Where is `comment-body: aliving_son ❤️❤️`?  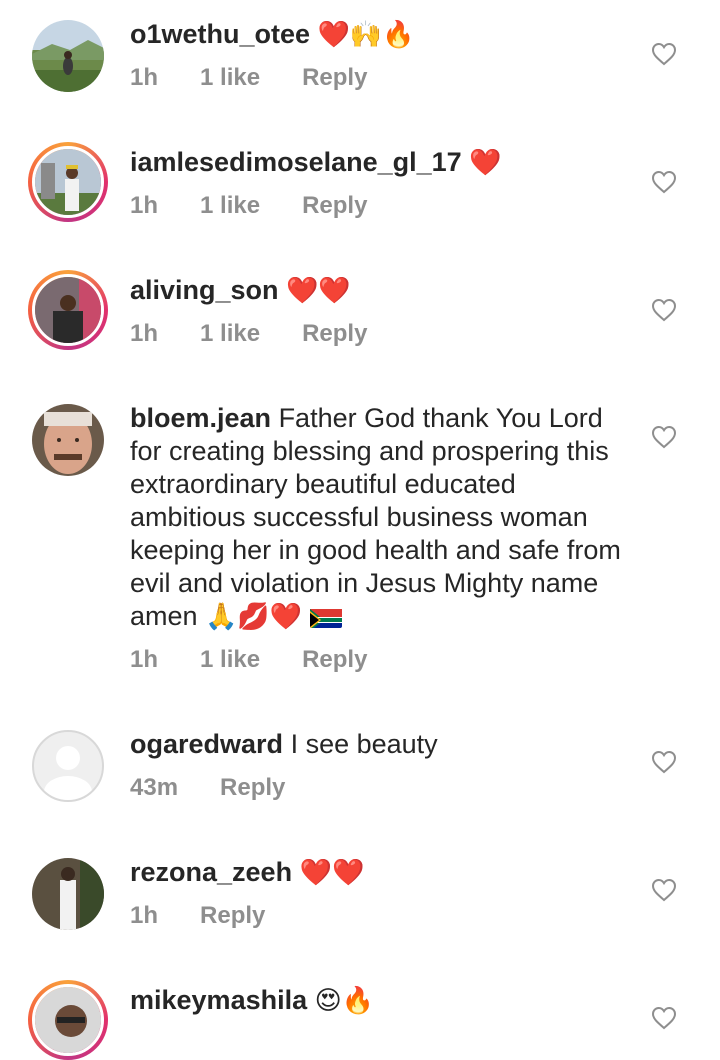
comment-body: aliving_son ❤️❤️ is located at coordinates (380, 290).